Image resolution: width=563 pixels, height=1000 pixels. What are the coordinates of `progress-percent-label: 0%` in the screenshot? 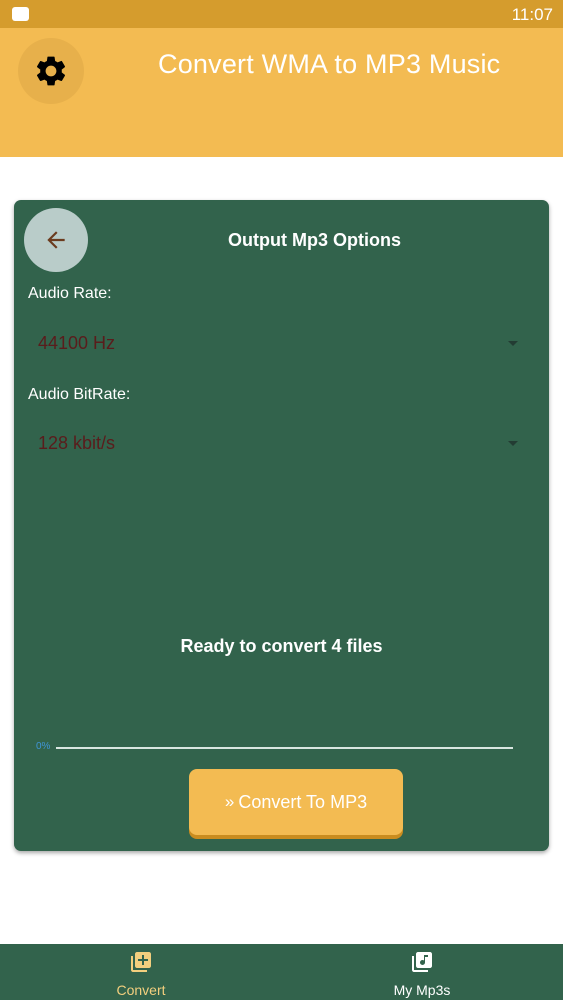 It's located at (43, 746).